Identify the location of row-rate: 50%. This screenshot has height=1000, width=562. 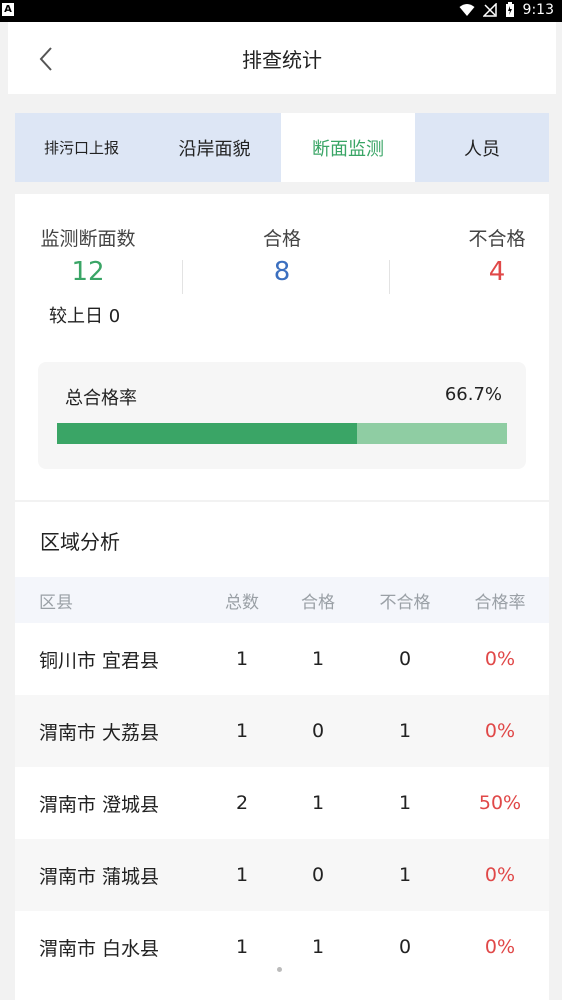
(500, 803).